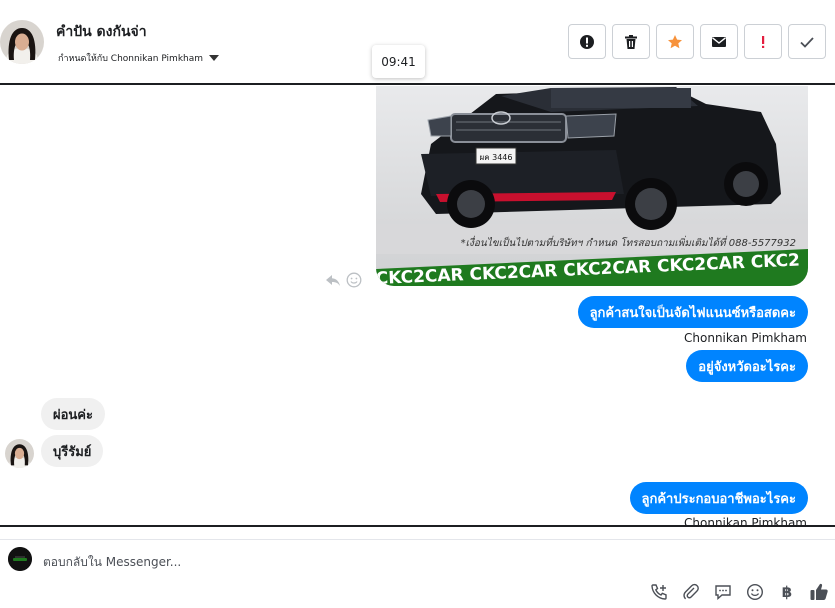 The width and height of the screenshot is (835, 608). I want to click on star-button, so click(675, 41).